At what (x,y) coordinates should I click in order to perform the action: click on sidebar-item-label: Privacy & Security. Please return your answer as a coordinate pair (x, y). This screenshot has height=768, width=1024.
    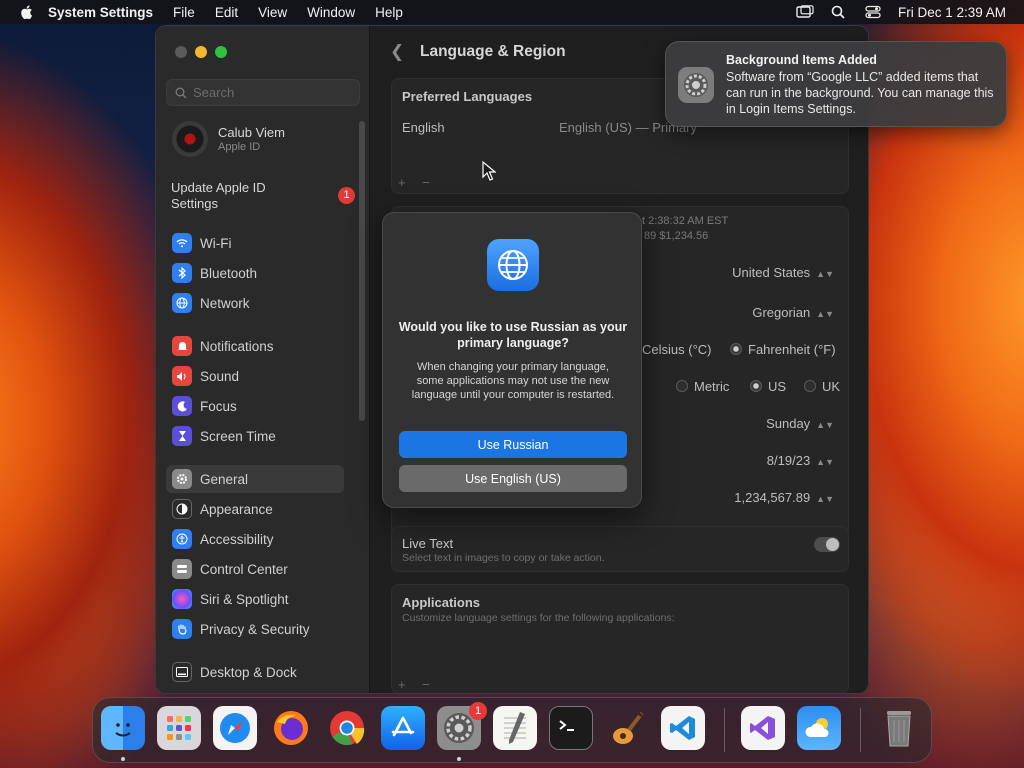
    Looking at the image, I should click on (255, 629).